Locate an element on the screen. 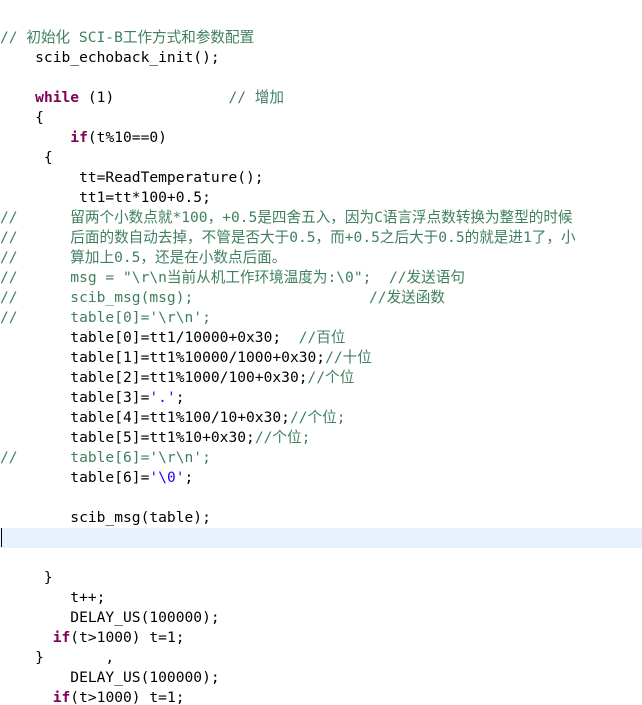  code-line: table[4]=tt1%100/10+0x30;//个位; is located at coordinates (321, 418).